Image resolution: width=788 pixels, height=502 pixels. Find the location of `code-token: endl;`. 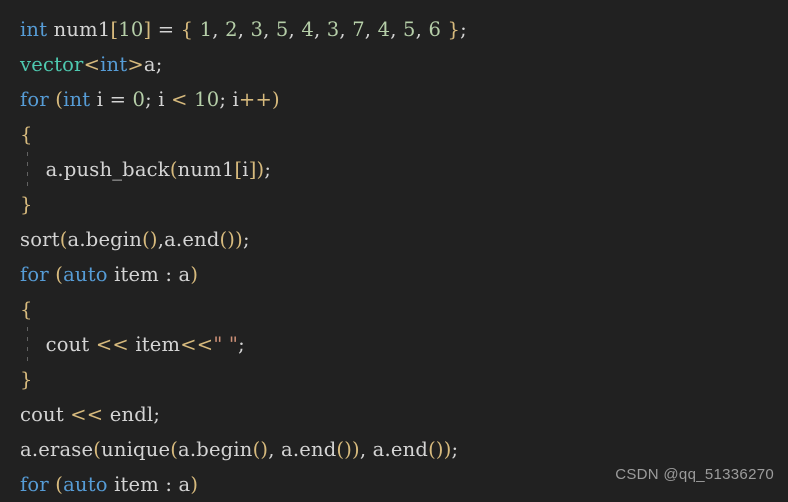

code-token: endl; is located at coordinates (132, 414).